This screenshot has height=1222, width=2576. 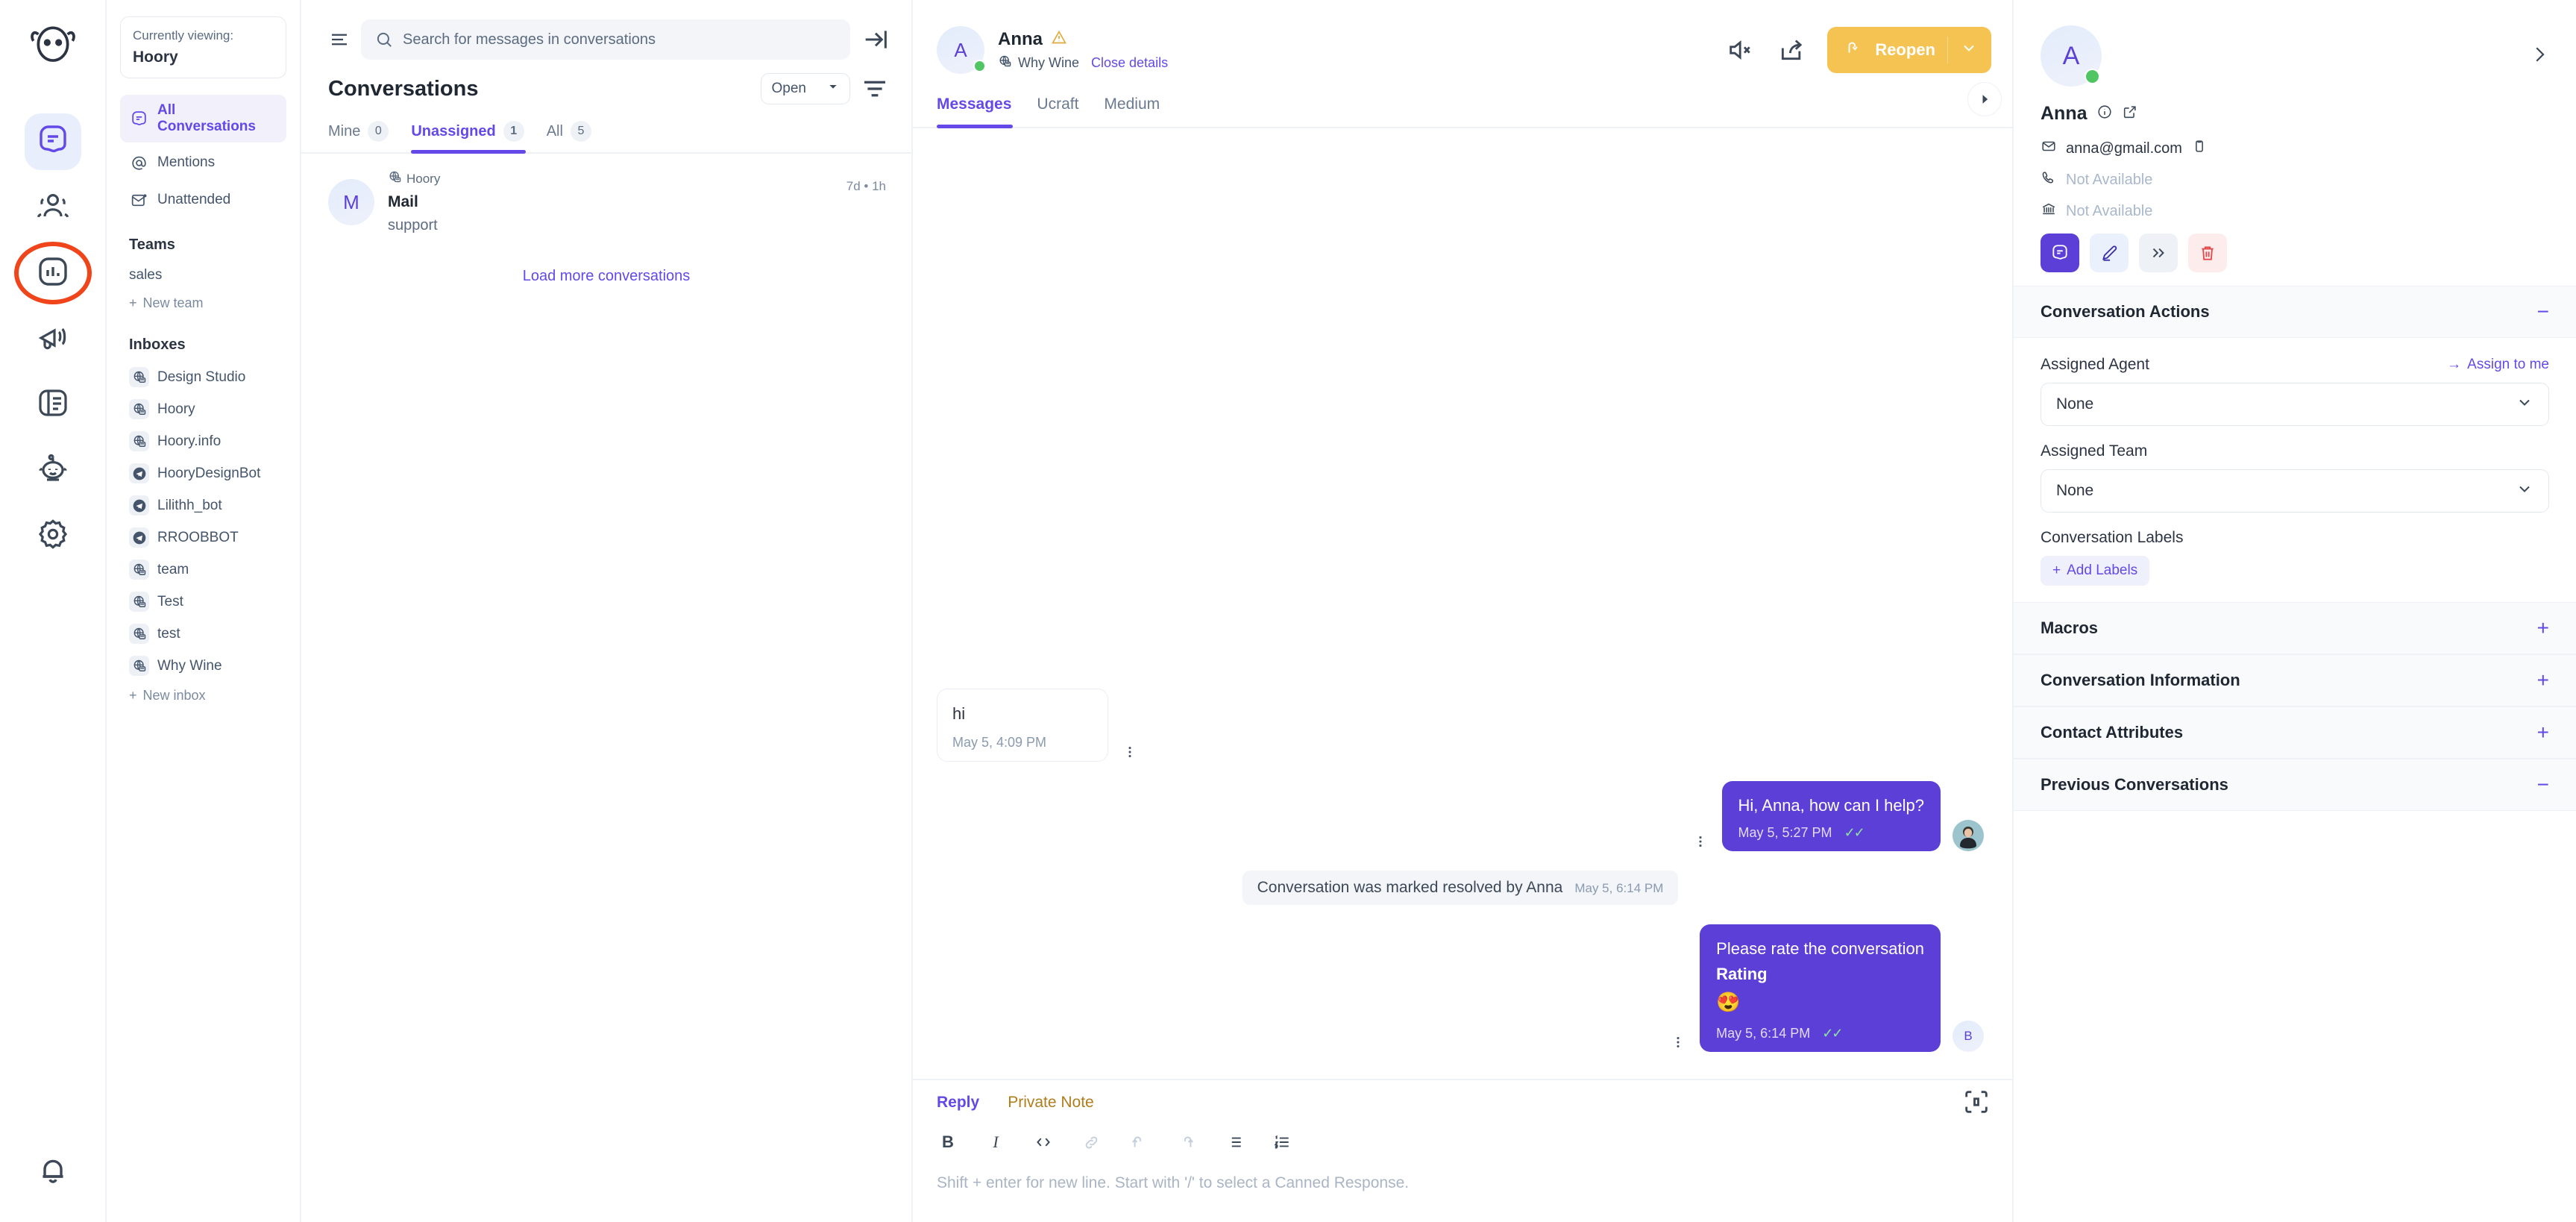 I want to click on bold-icon: B, so click(x=948, y=1142).